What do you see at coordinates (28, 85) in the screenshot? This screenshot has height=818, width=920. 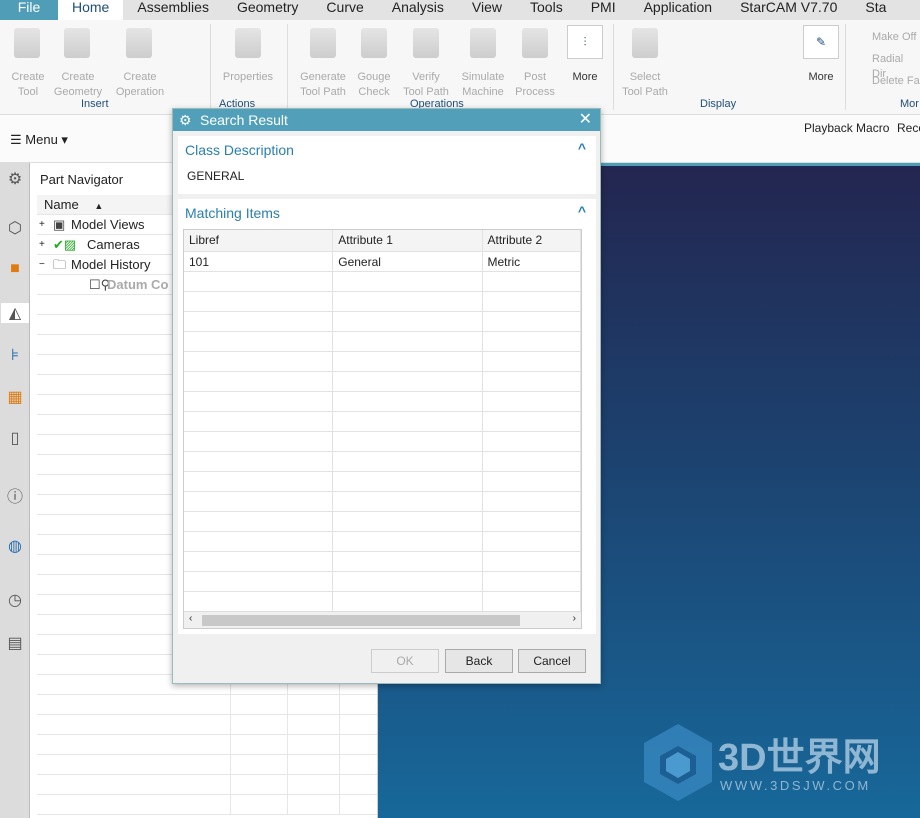 I see `create-tool-button: Create Tool` at bounding box center [28, 85].